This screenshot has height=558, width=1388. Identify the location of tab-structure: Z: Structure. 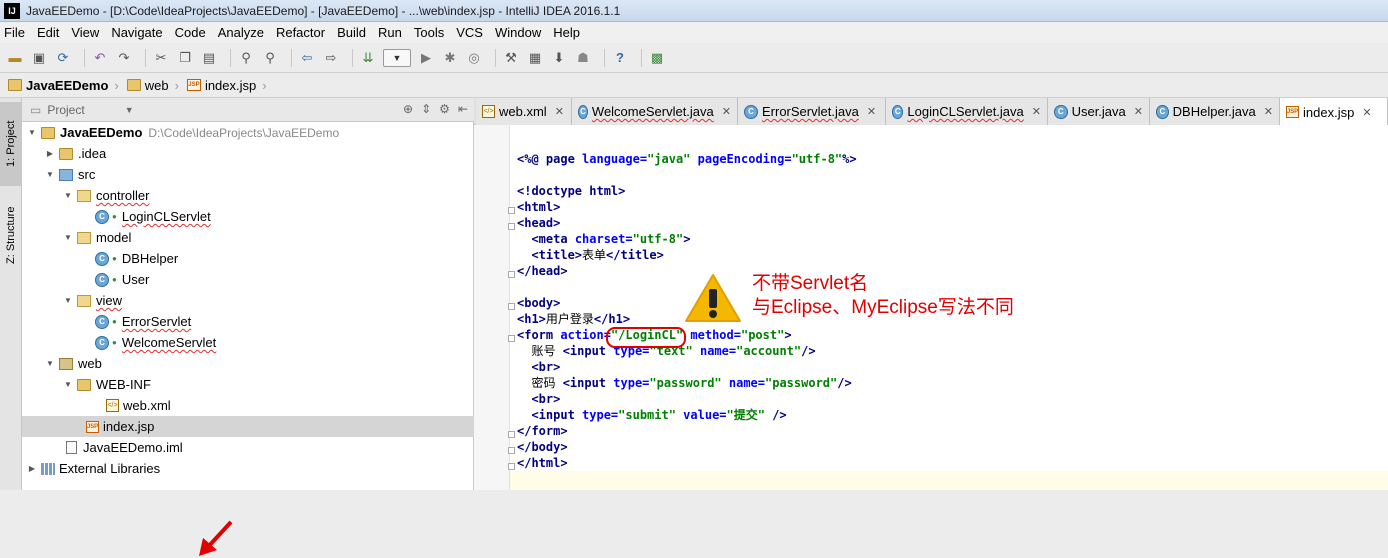
(11, 235).